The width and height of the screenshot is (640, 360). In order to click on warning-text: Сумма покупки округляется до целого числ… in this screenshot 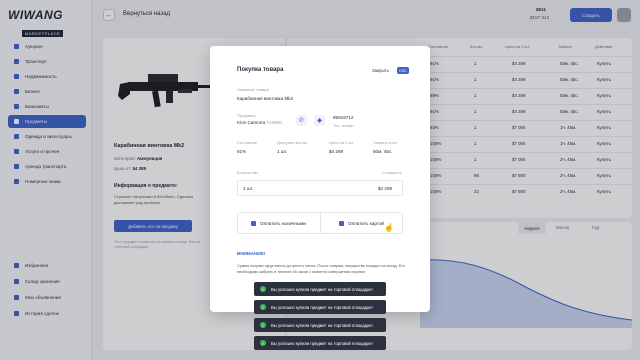, I will do `click(321, 269)`.